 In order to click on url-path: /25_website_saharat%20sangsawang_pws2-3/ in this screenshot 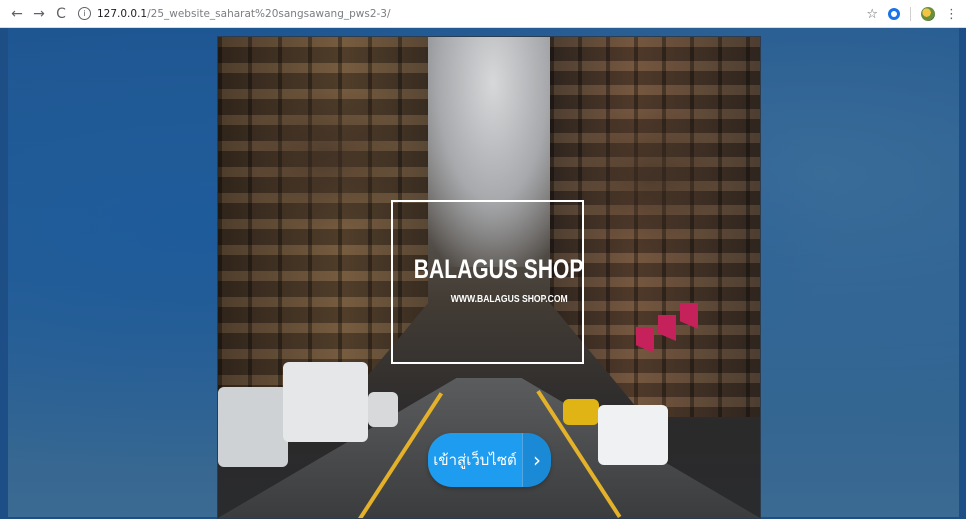, I will do `click(269, 13)`.